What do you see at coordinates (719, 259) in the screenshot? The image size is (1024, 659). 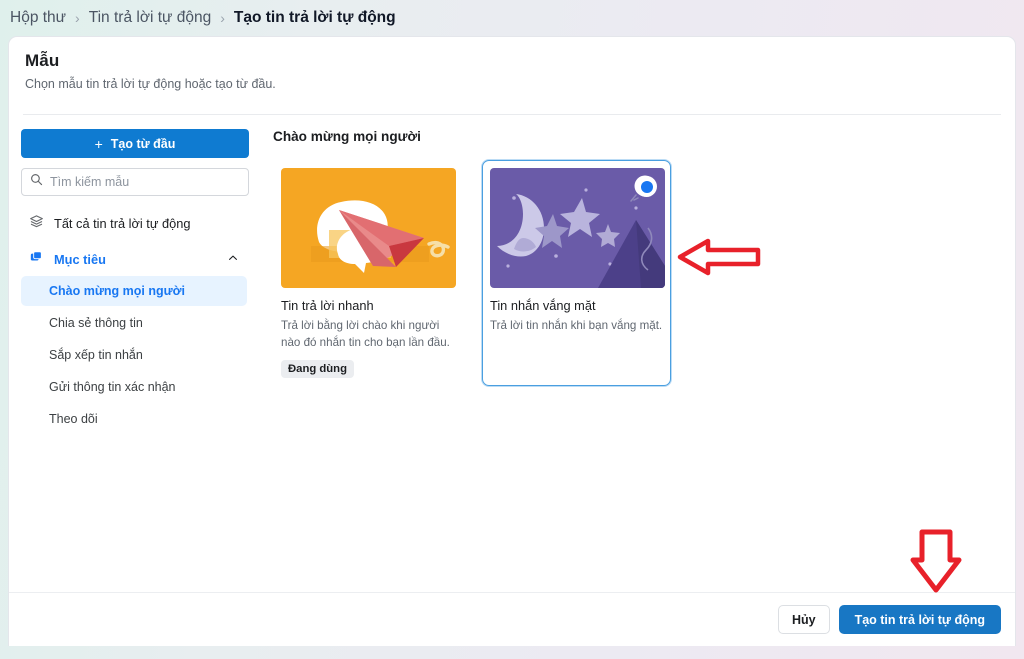 I see `annotation-arrow-left-icon` at bounding box center [719, 259].